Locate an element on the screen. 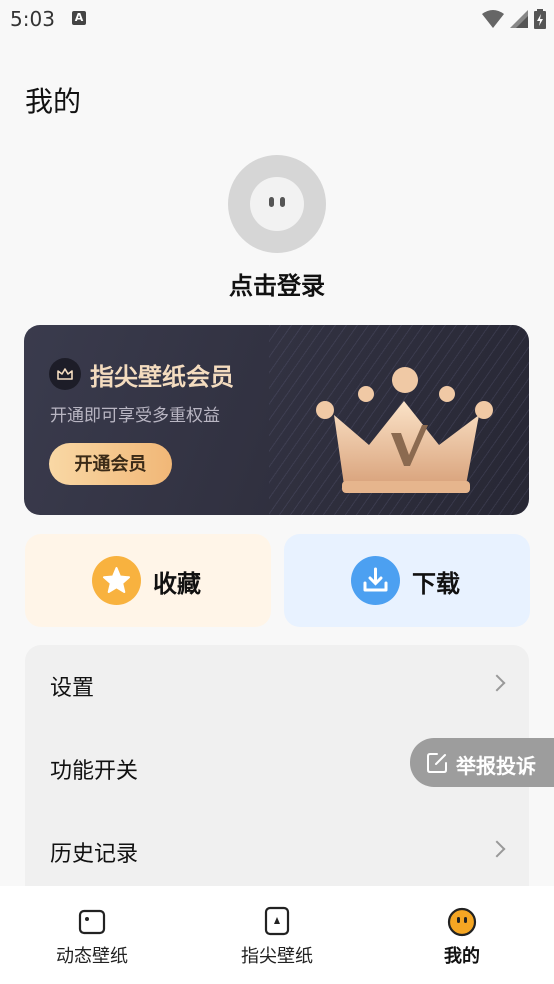 Image resolution: width=554 pixels, height=984 pixels. notification-a-icon: A is located at coordinates (79, 18).